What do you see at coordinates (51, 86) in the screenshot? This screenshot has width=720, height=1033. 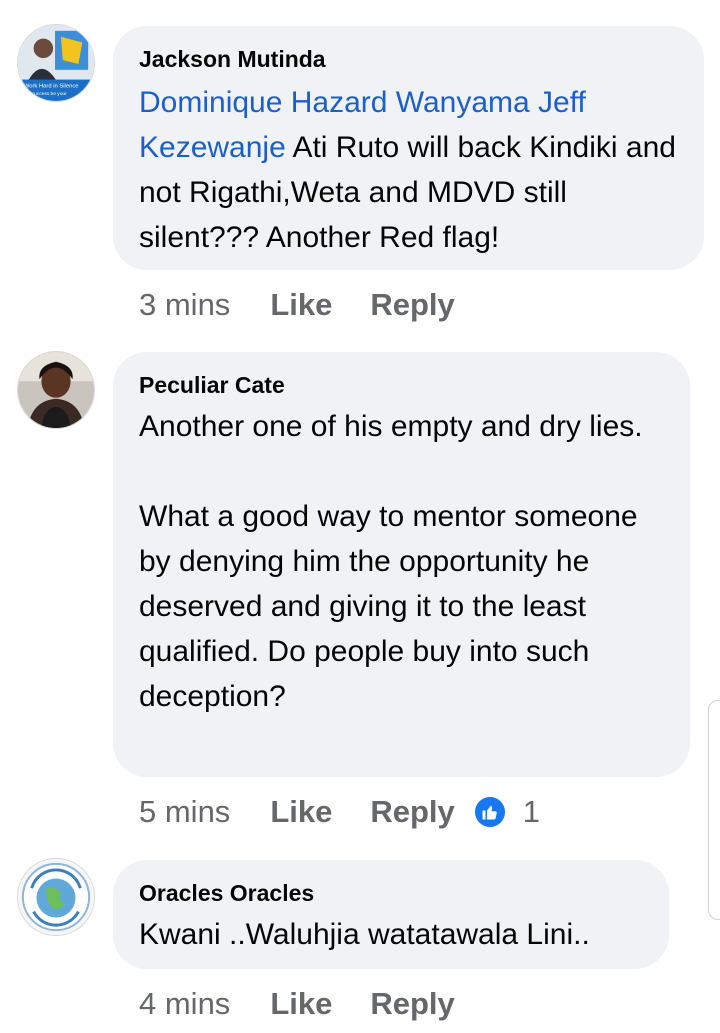 I see `svg-text: Work Hard in Silence` at bounding box center [51, 86].